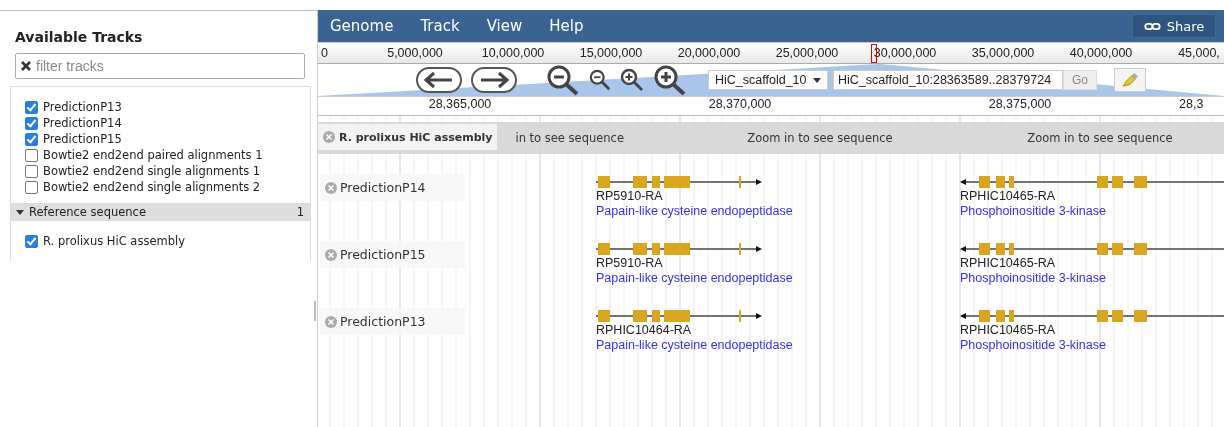 The height and width of the screenshot is (427, 1224). I want to click on link-icon, so click(1152, 26).